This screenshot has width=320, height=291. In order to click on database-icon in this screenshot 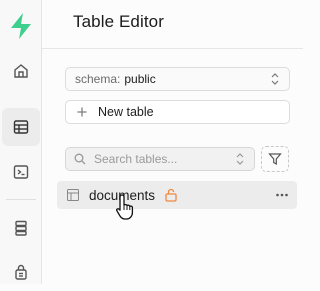, I will do `click(21, 228)`.